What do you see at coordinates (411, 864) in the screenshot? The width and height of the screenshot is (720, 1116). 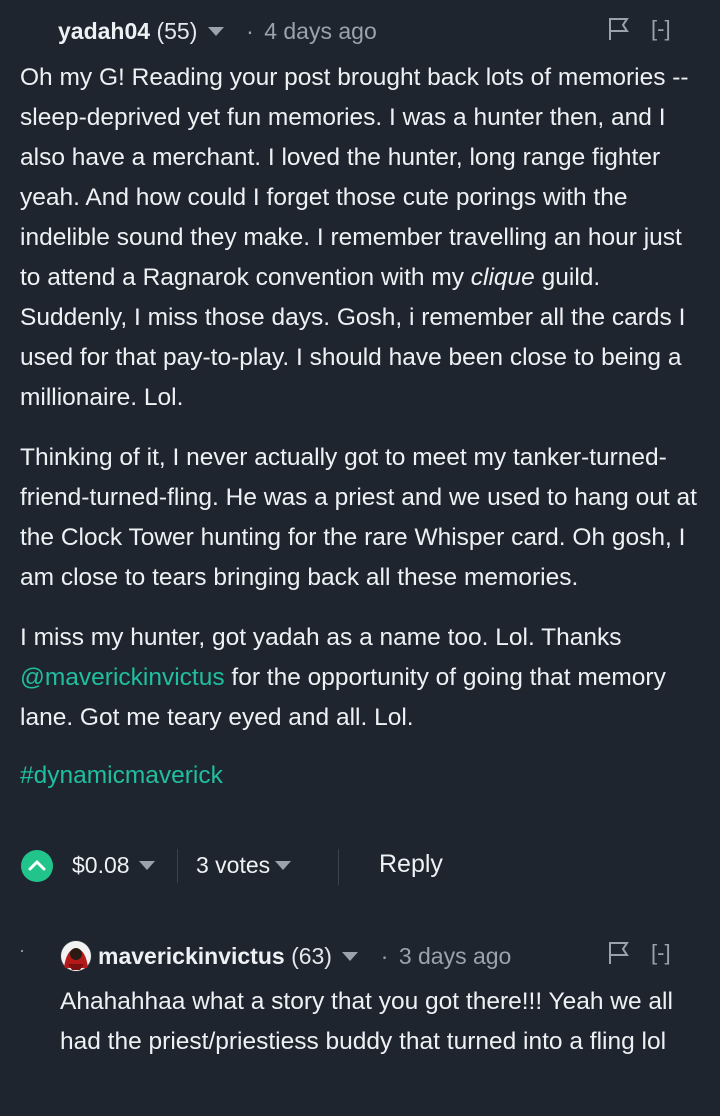 I see `reply-button: Reply` at bounding box center [411, 864].